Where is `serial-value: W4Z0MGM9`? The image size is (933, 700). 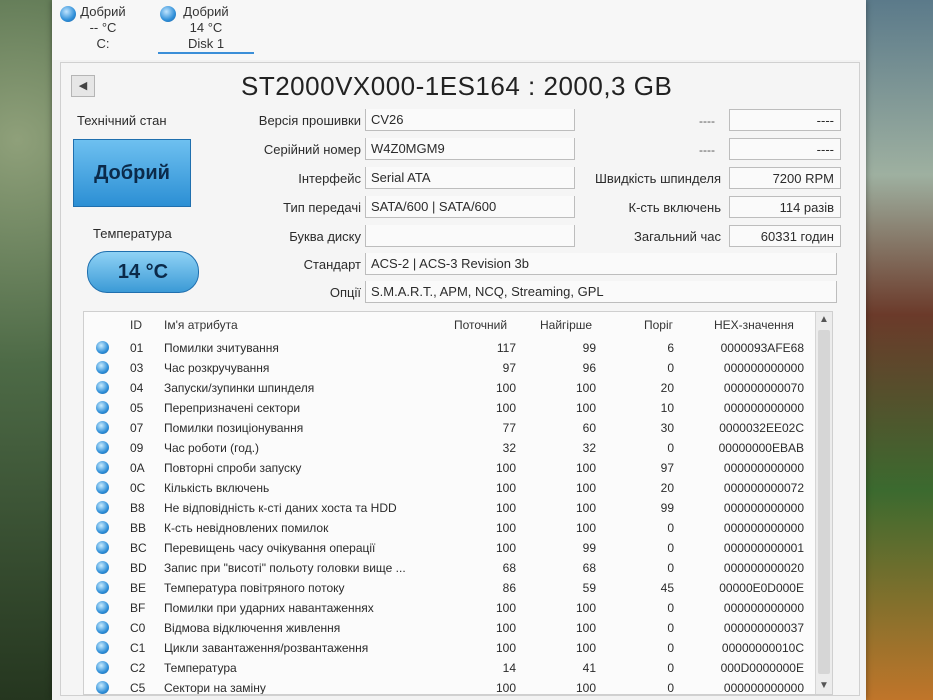
serial-value: W4Z0MGM9 is located at coordinates (470, 149).